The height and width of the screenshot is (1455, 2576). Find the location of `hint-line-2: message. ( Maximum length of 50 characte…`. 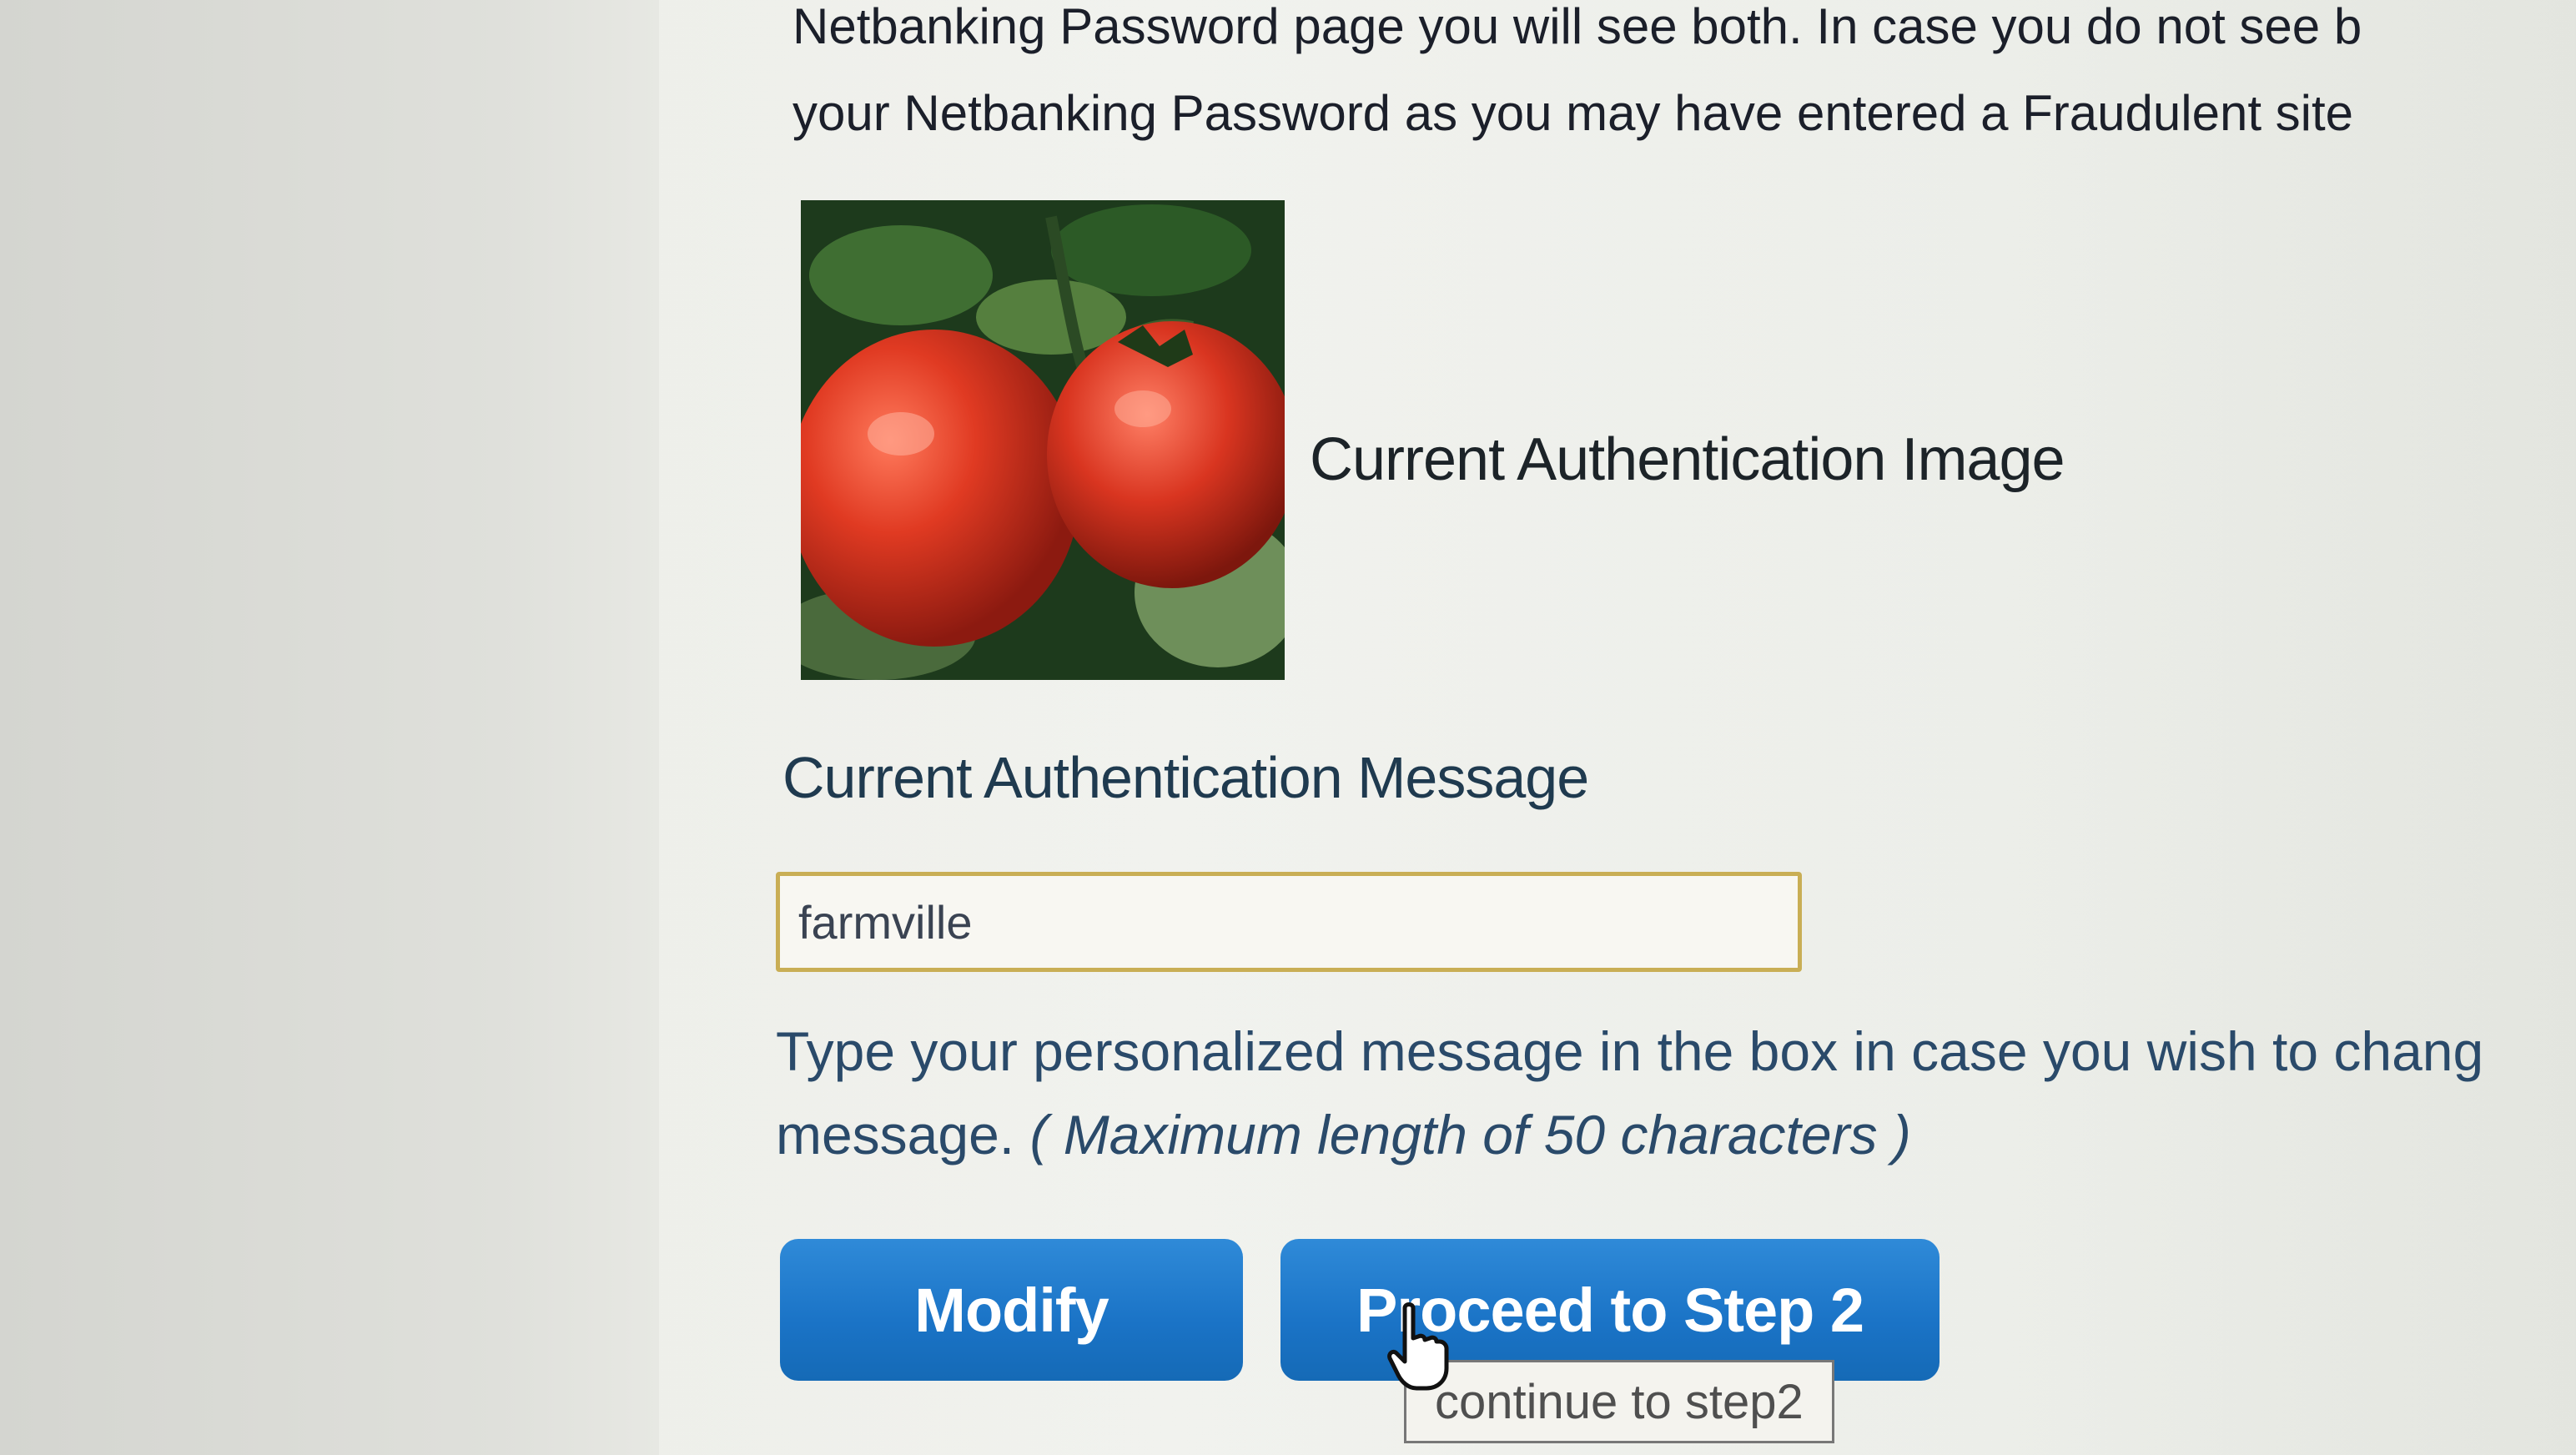

hint-line-2: message. ( Maximum length of 50 characte… is located at coordinates (1676, 1134).